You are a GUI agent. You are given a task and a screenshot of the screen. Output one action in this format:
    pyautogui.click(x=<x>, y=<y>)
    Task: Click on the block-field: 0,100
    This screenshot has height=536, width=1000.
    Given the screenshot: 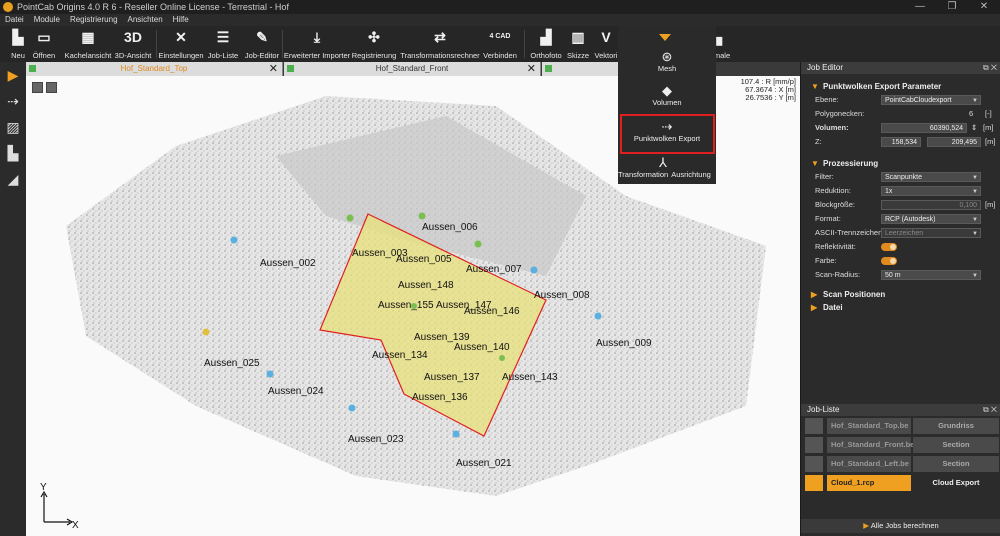 What is the action you would take?
    pyautogui.click(x=931, y=205)
    